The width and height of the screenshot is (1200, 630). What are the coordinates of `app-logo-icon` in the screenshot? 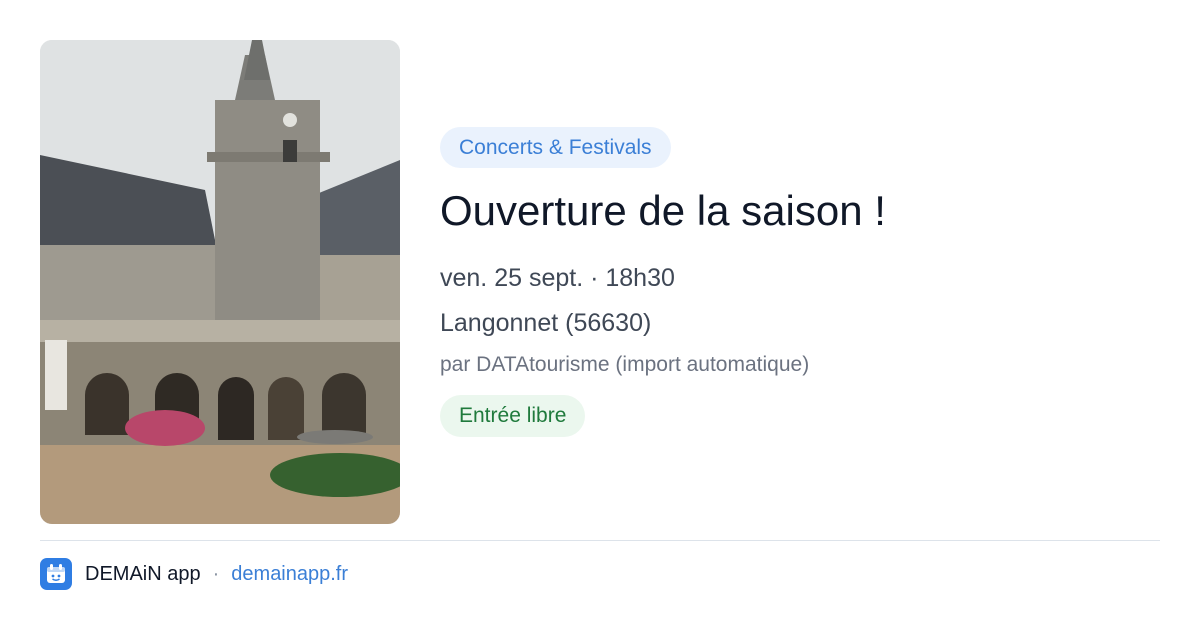 It's located at (56, 574).